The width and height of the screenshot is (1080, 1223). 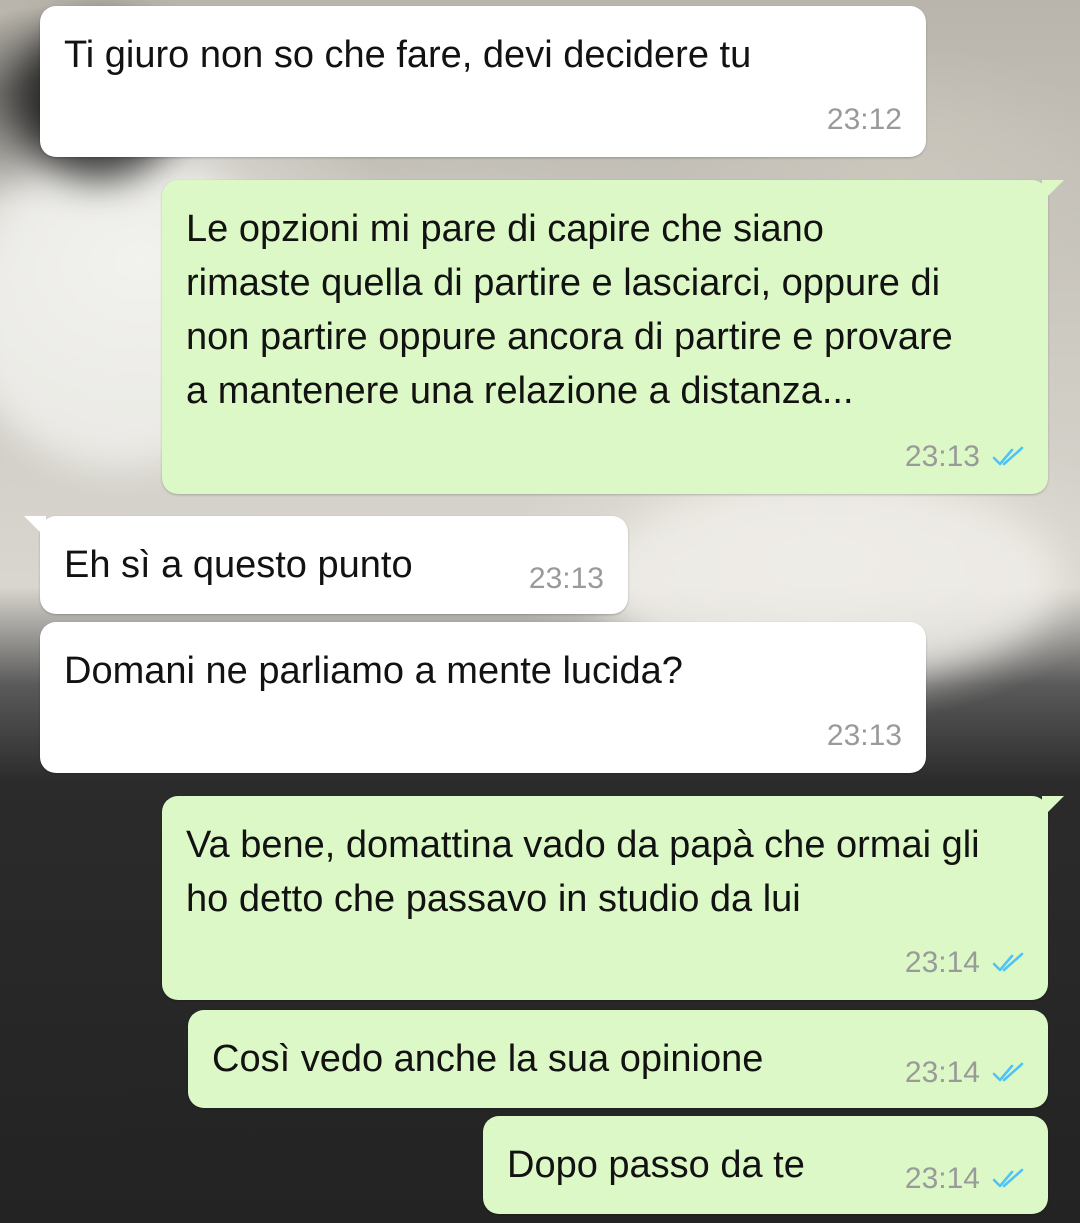 What do you see at coordinates (483, 697) in the screenshot?
I see `message-bubble-incoming: Domani ne parliamo a mente lucida? 23:13` at bounding box center [483, 697].